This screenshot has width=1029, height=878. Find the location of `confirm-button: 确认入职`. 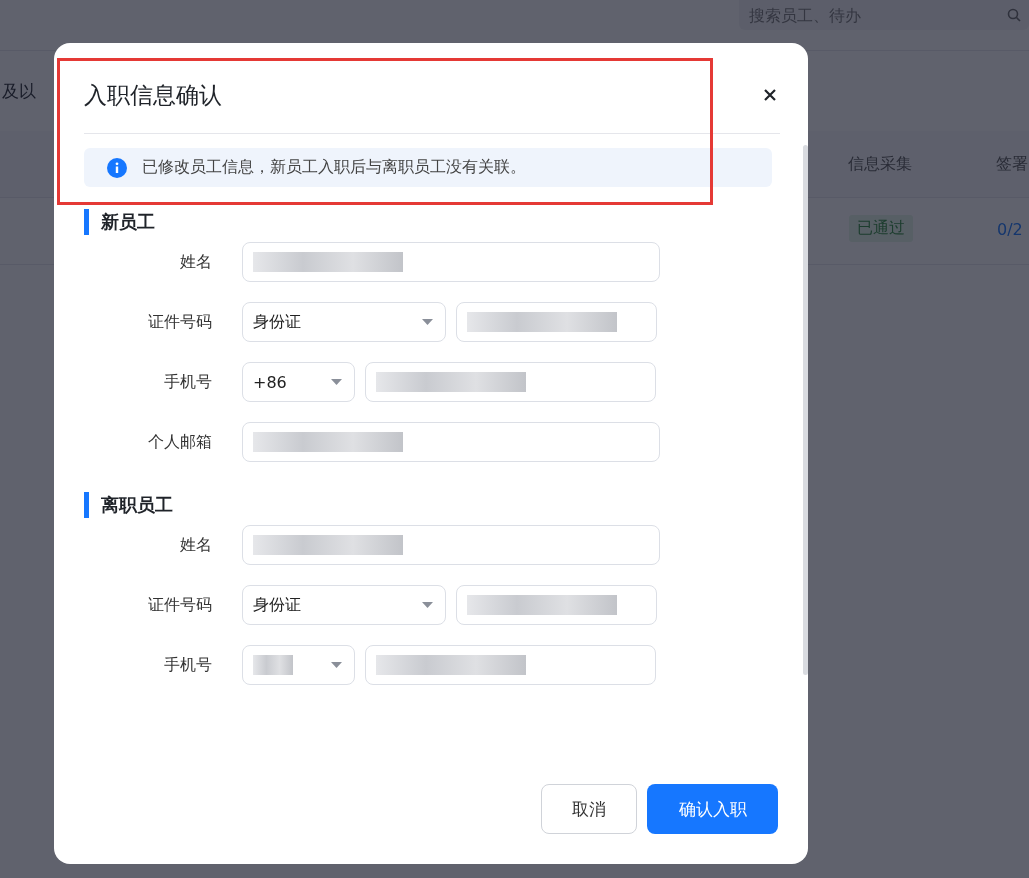

confirm-button: 确认入职 is located at coordinates (712, 809).